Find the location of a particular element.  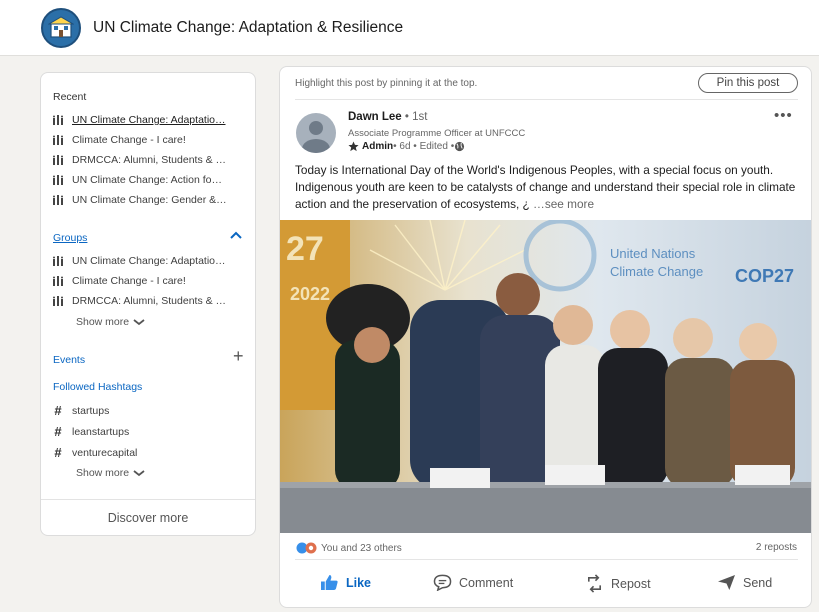

author-line: Dawn Lee • 1st is located at coordinates (387, 117).